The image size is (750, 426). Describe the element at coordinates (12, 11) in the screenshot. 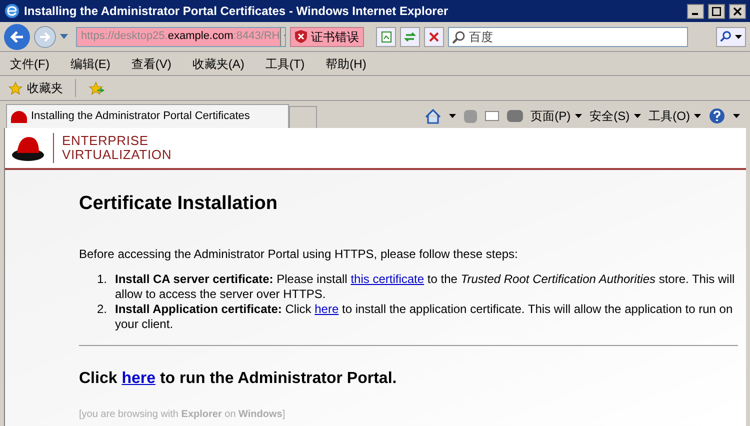

I see `browser-icon` at that location.